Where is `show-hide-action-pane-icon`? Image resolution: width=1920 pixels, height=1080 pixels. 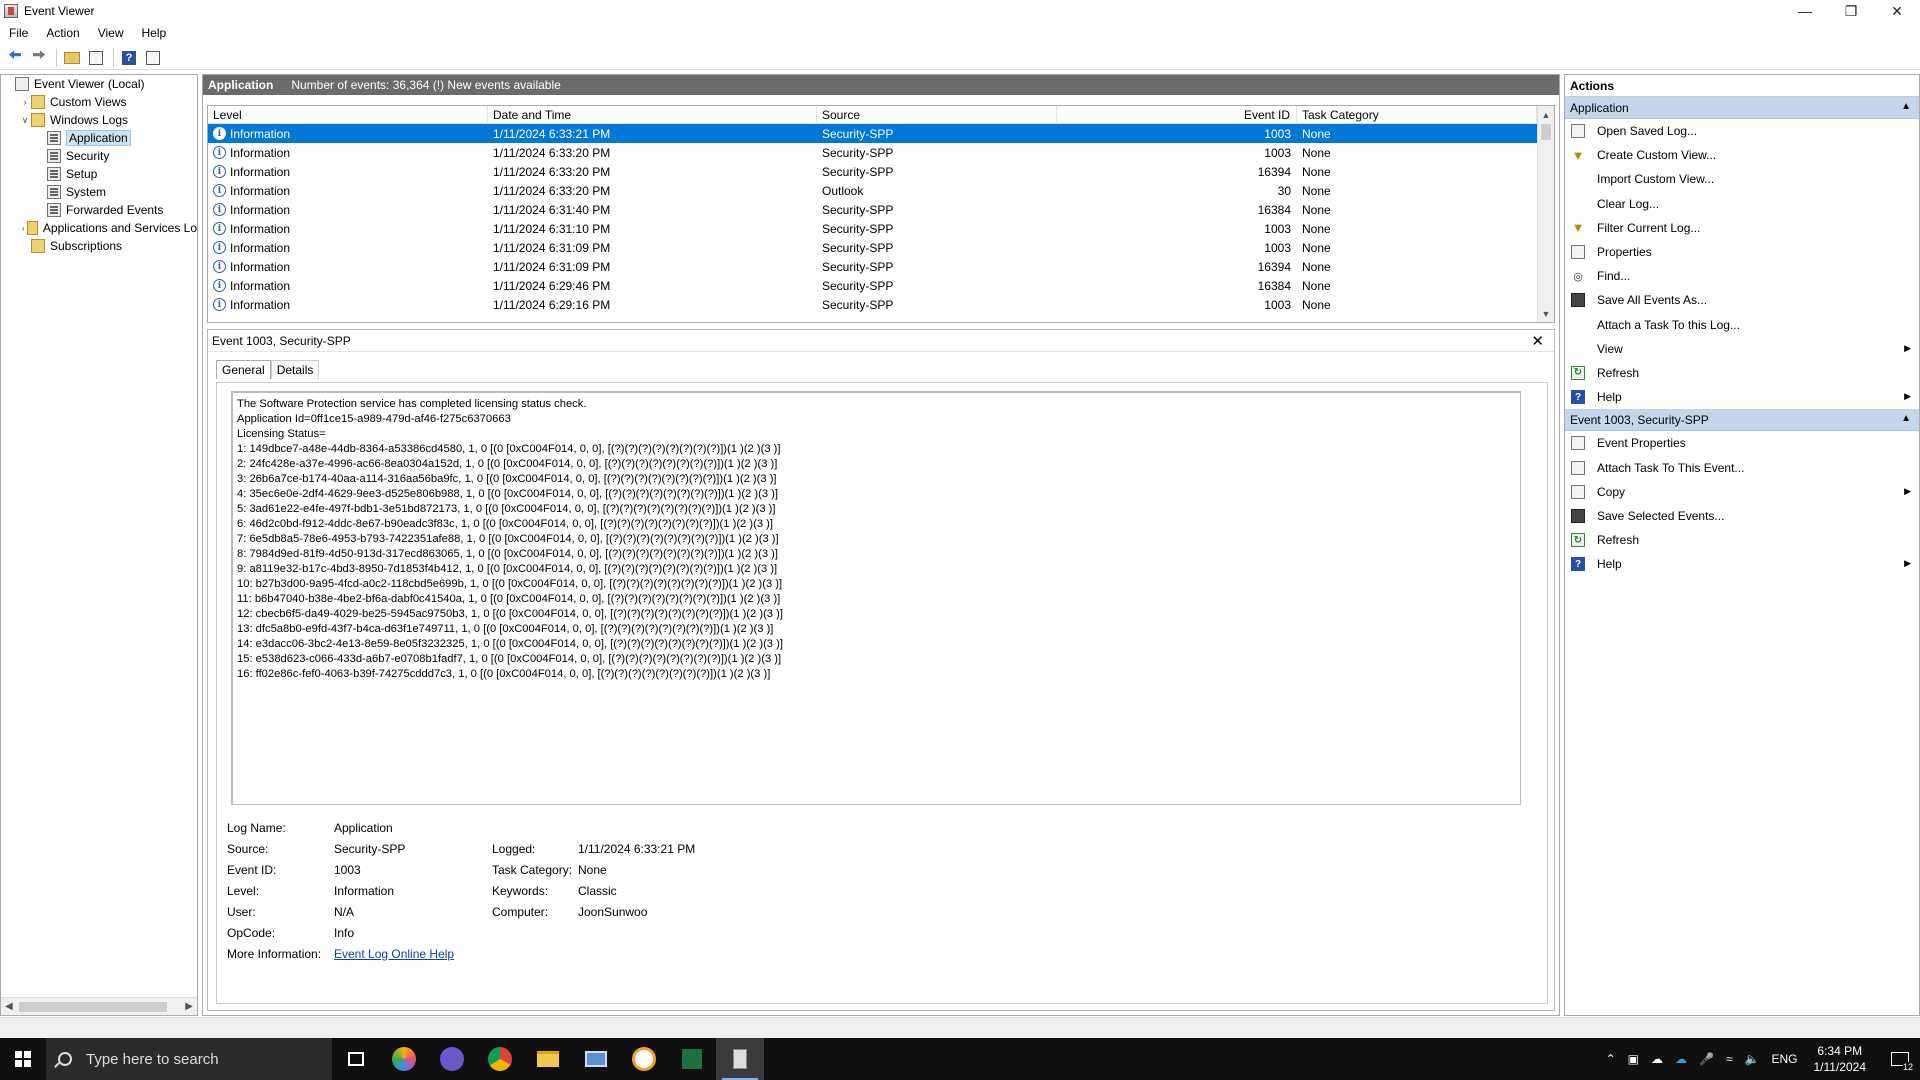 show-hide-action-pane-icon is located at coordinates (153, 58).